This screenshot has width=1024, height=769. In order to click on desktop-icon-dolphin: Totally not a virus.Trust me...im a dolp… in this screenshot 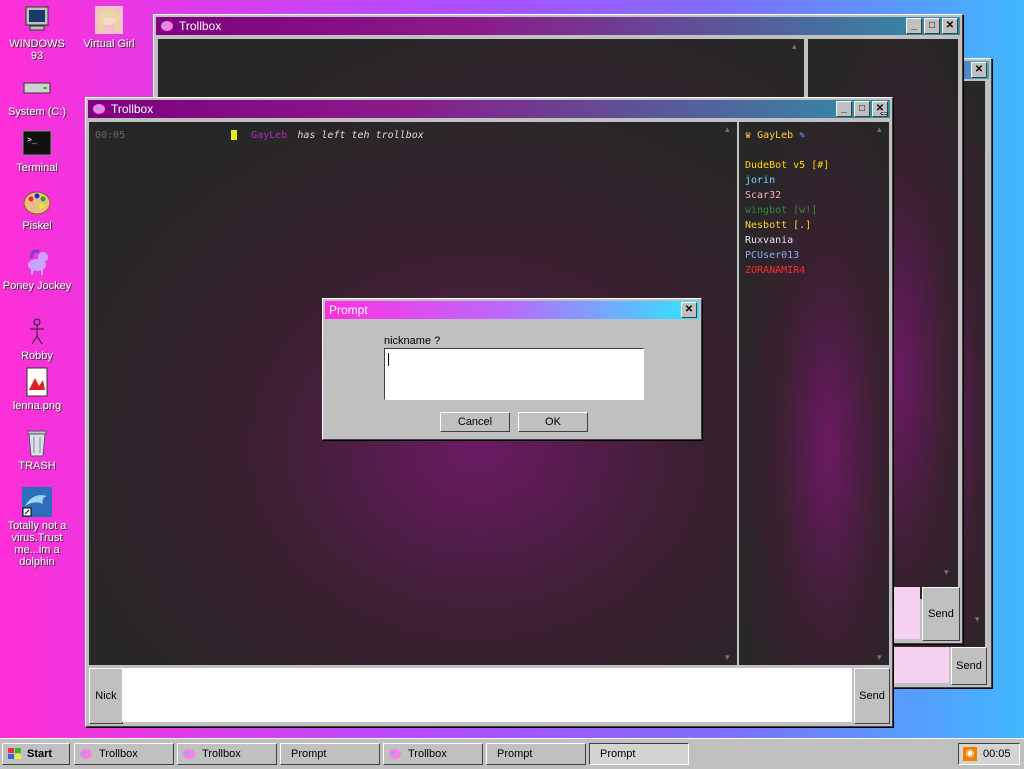, I will do `click(37, 527)`.